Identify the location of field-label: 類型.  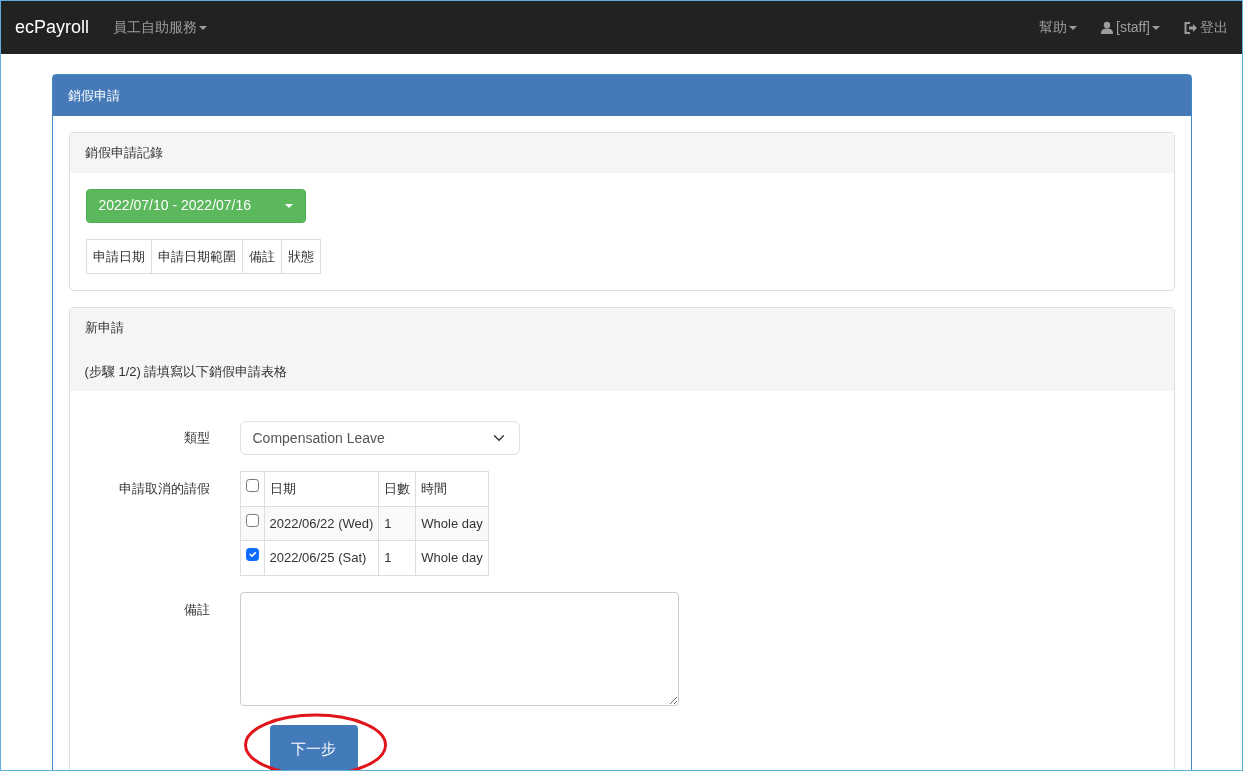
(196, 438).